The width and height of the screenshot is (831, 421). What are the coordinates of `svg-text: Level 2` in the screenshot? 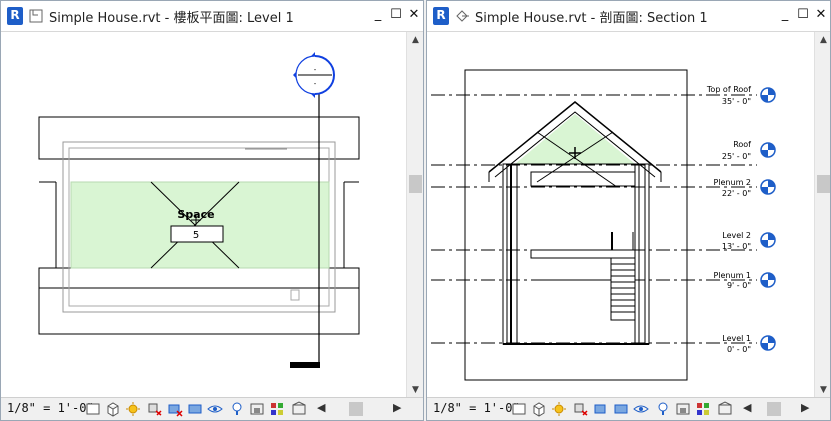 It's located at (736, 235).